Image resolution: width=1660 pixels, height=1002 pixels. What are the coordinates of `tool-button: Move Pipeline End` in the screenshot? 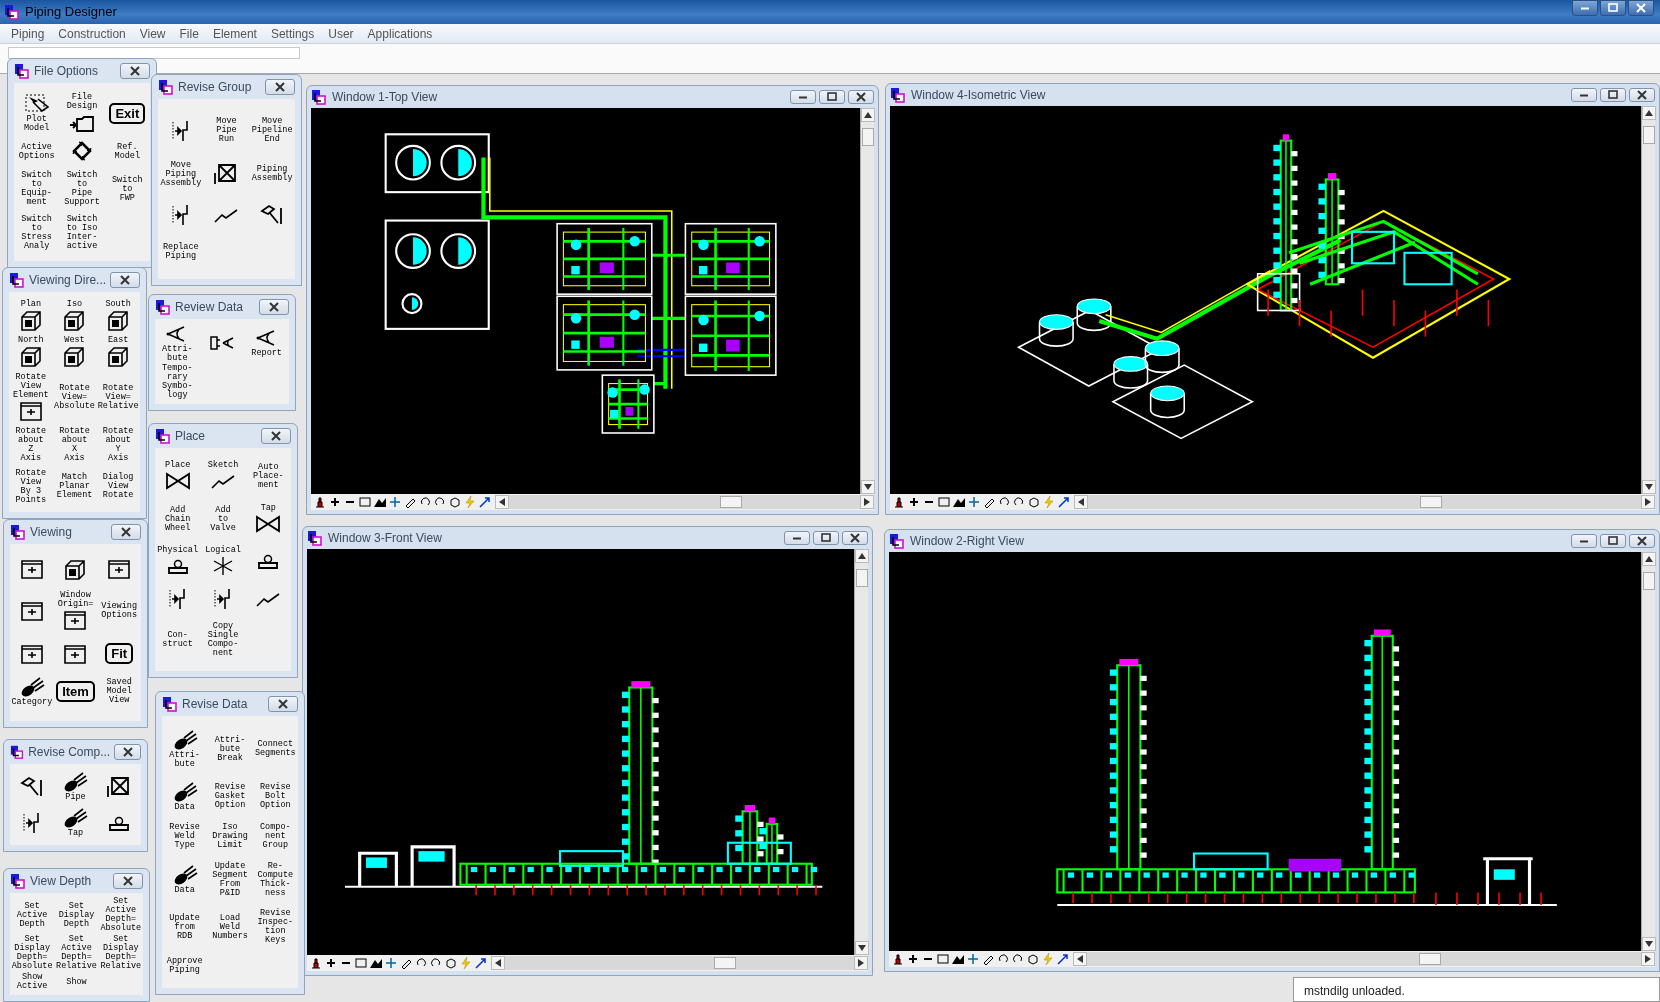 It's located at (272, 131).